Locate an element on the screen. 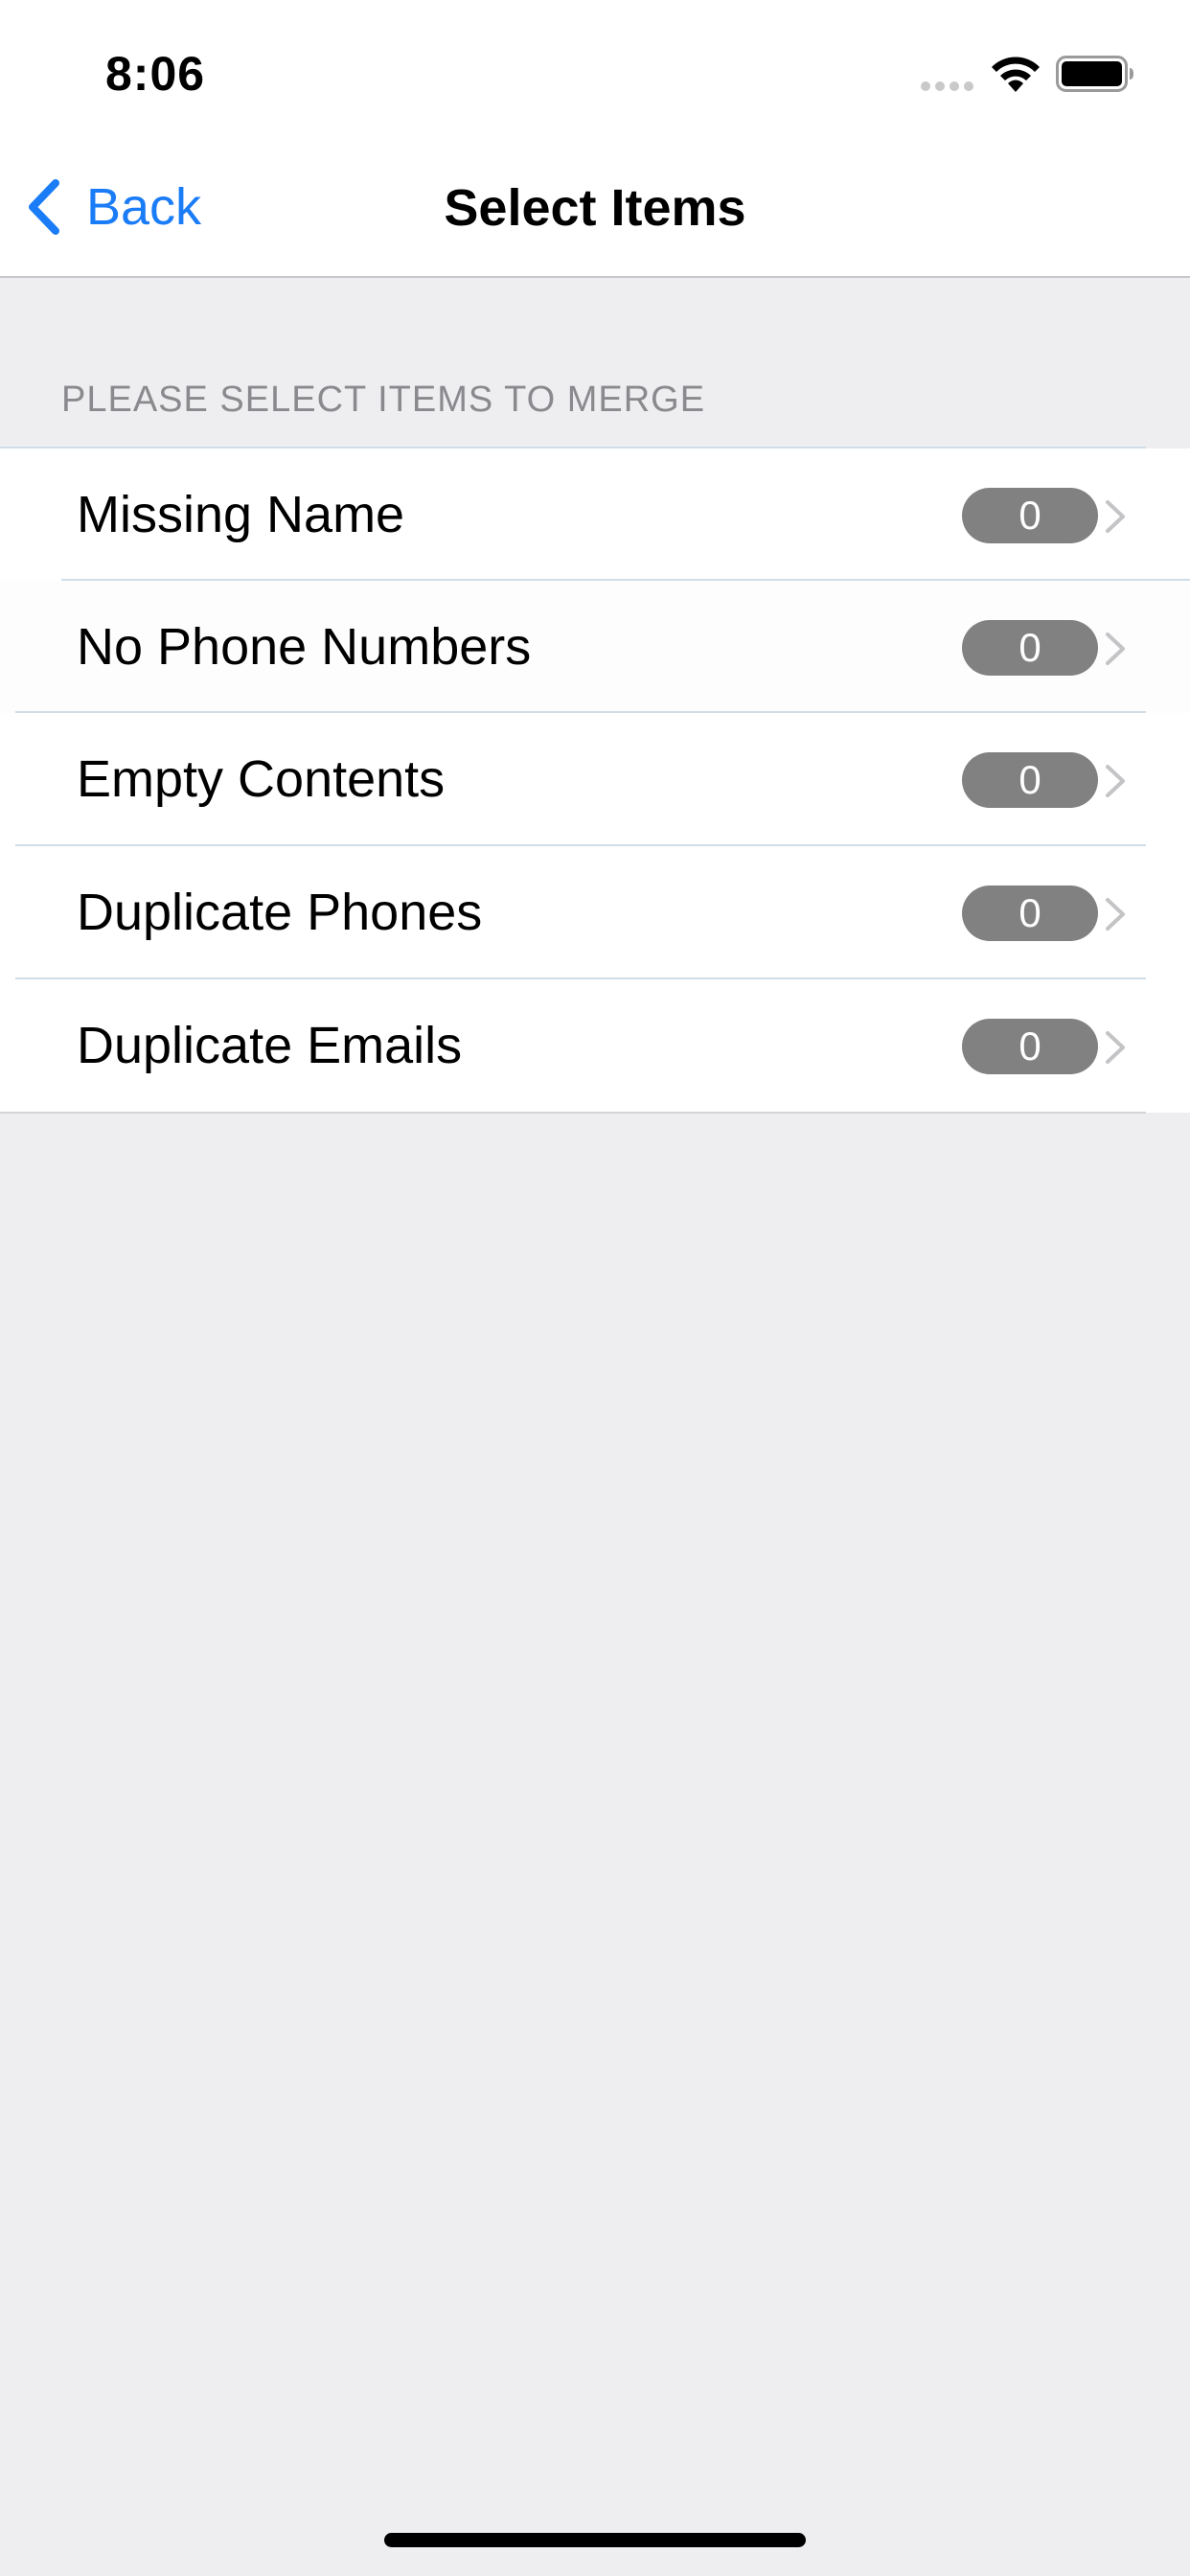  cellular-signal-icon is located at coordinates (947, 86).